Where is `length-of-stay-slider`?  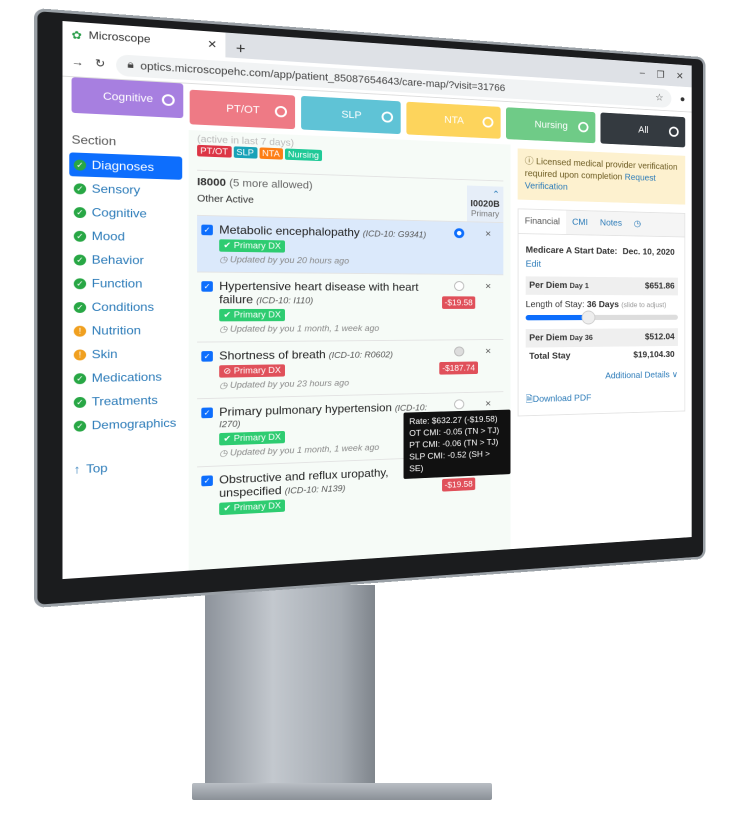 length-of-stay-slider is located at coordinates (602, 318).